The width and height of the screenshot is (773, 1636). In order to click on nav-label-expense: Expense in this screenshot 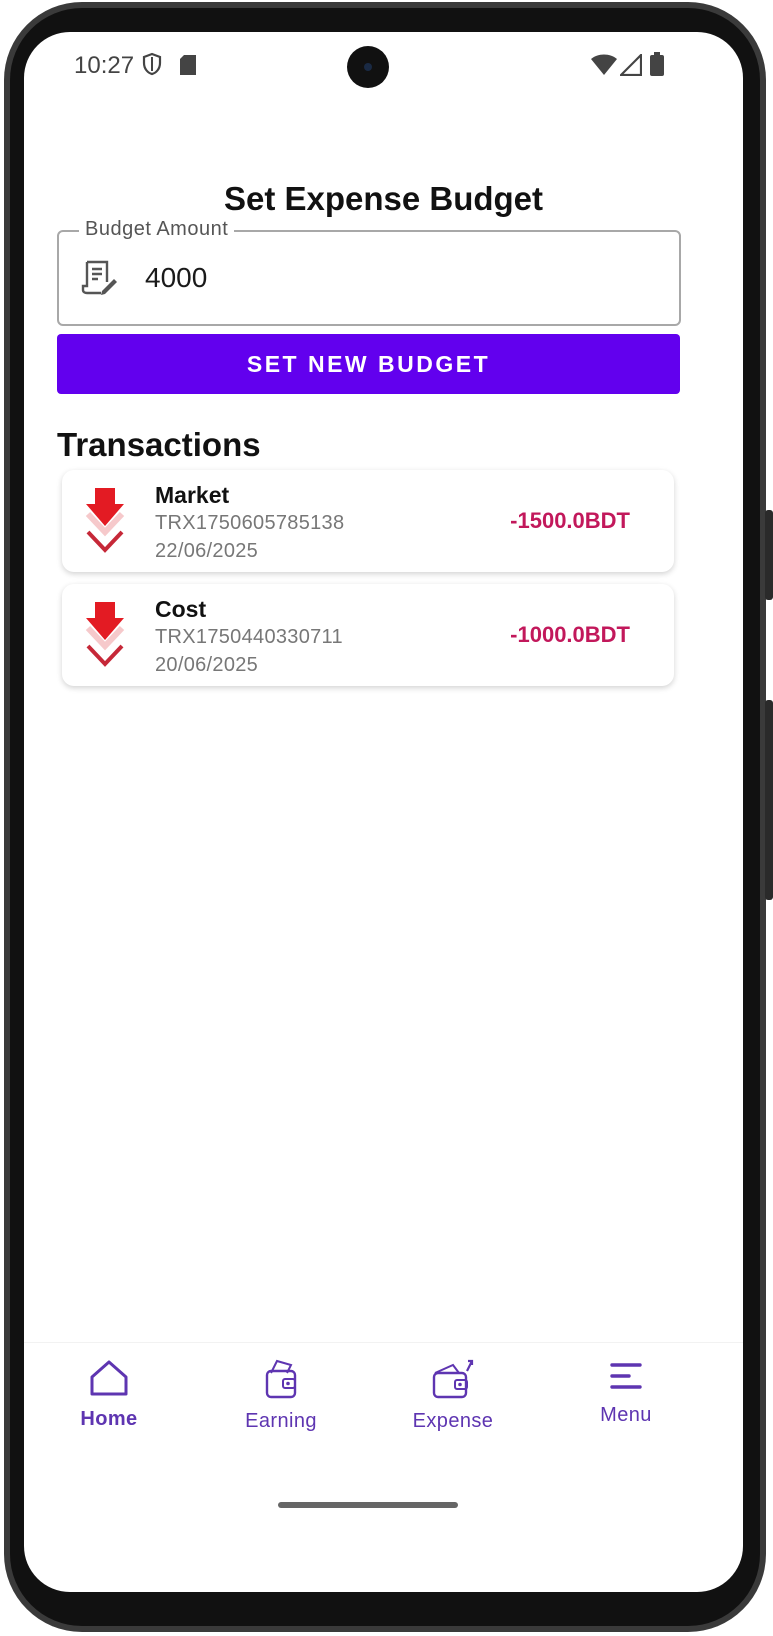, I will do `click(453, 1421)`.